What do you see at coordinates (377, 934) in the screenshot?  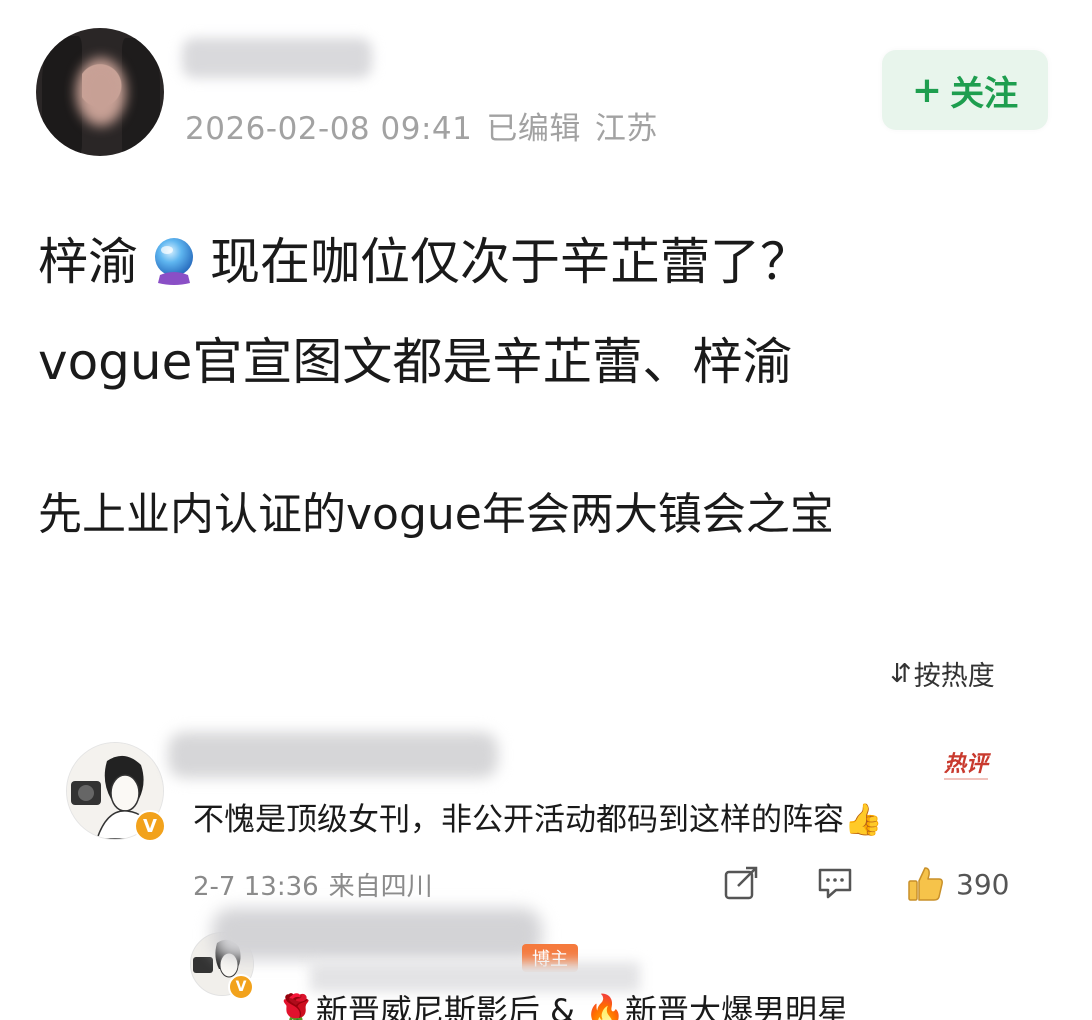 I see `reply-name-blurred` at bounding box center [377, 934].